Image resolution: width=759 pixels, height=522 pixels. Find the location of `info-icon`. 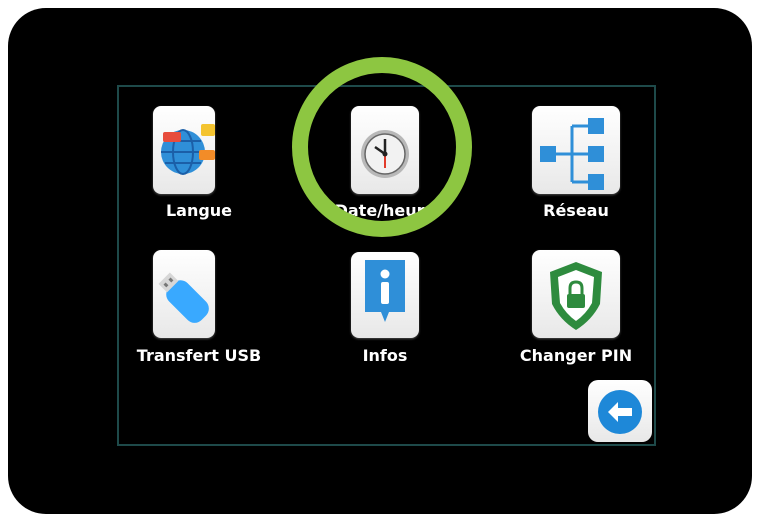

info-icon is located at coordinates (385, 291).